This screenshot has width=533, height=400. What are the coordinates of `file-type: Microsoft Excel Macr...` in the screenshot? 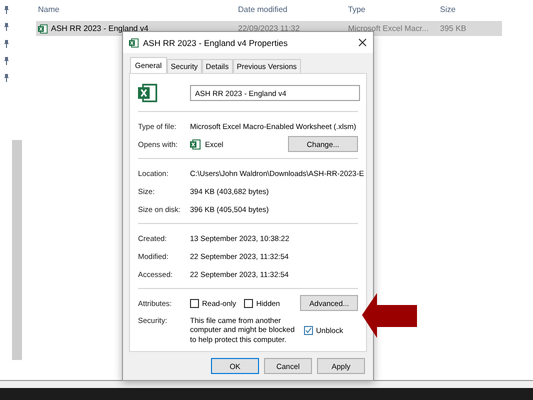 It's located at (388, 28).